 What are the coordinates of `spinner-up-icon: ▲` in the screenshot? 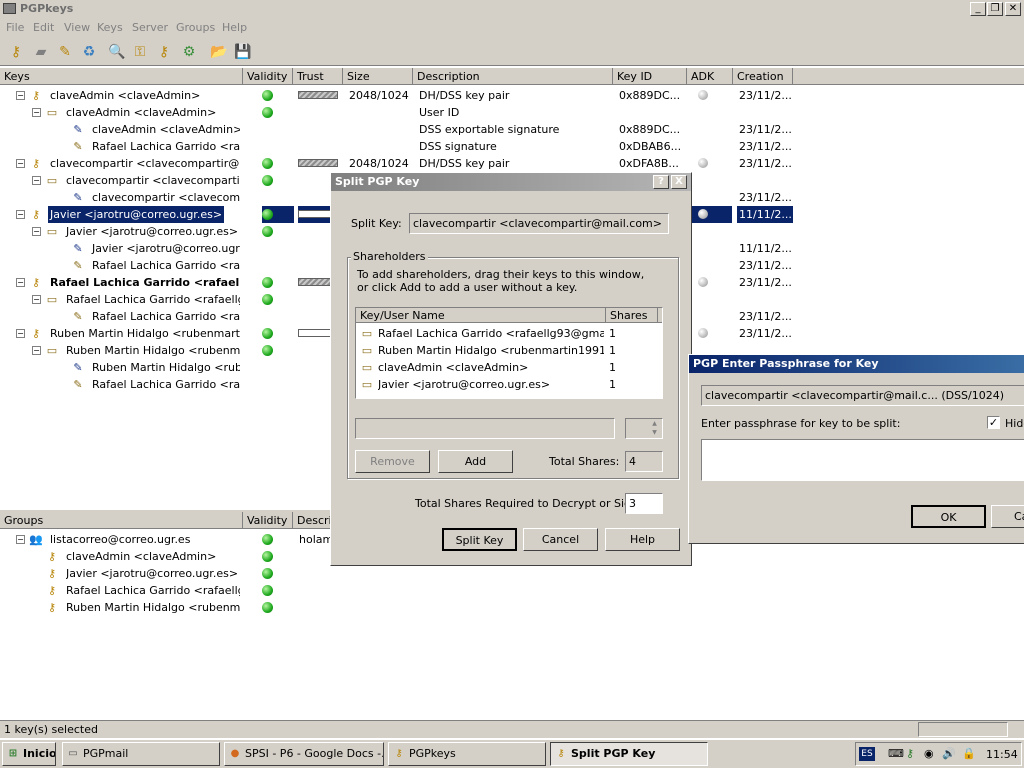 It's located at (654, 424).